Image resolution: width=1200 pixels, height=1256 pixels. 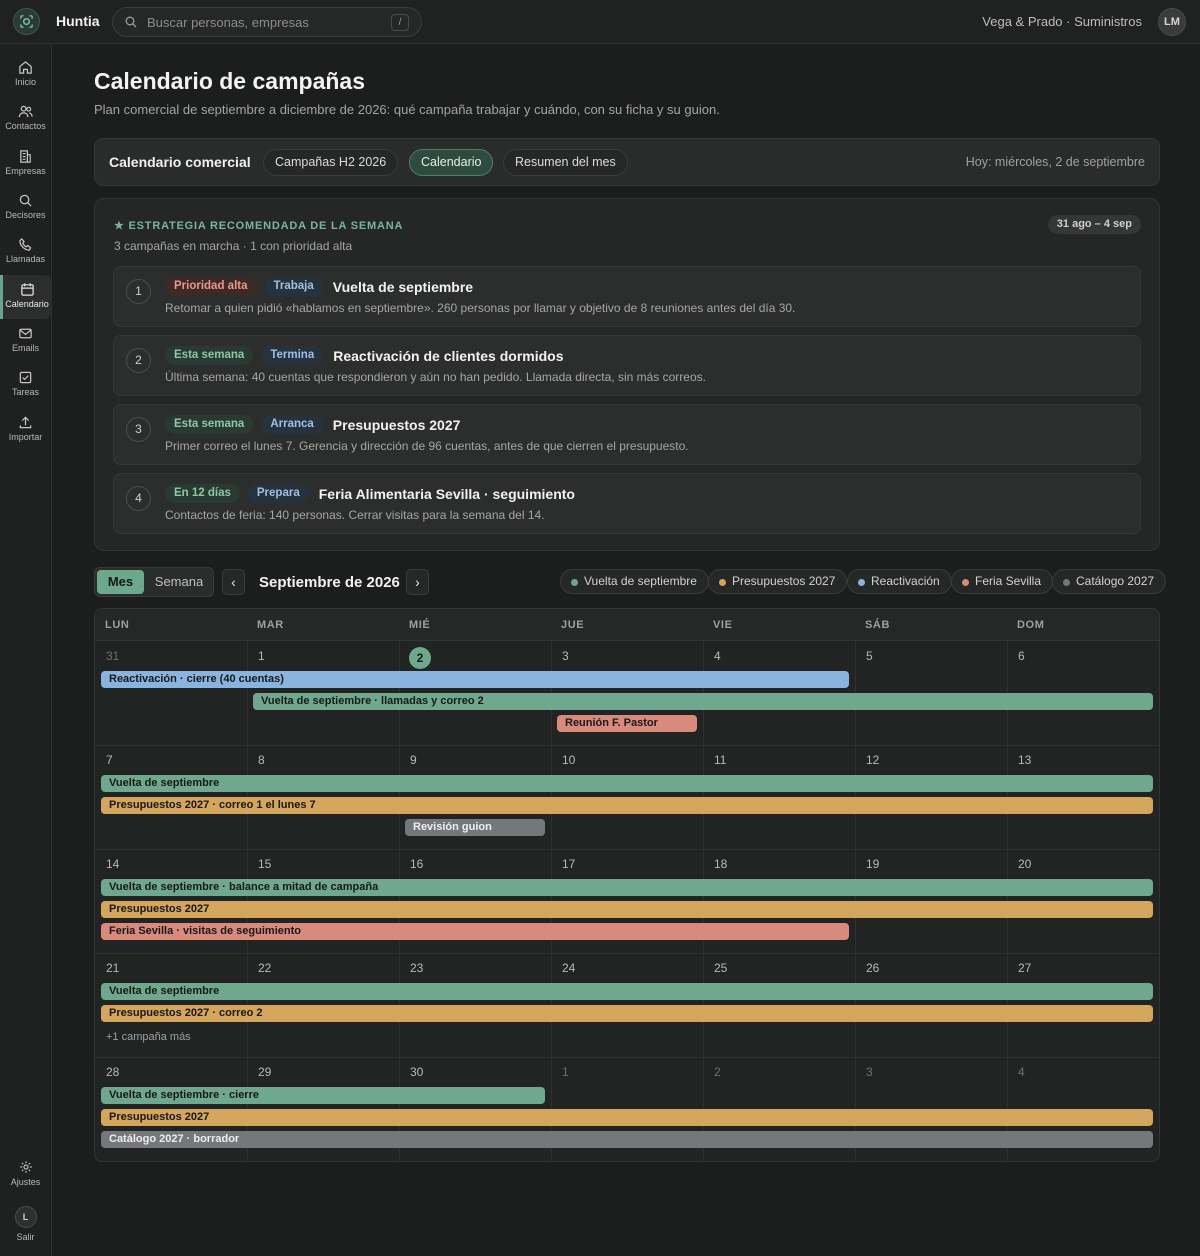 I want to click on day-number: 18, so click(x=720, y=864).